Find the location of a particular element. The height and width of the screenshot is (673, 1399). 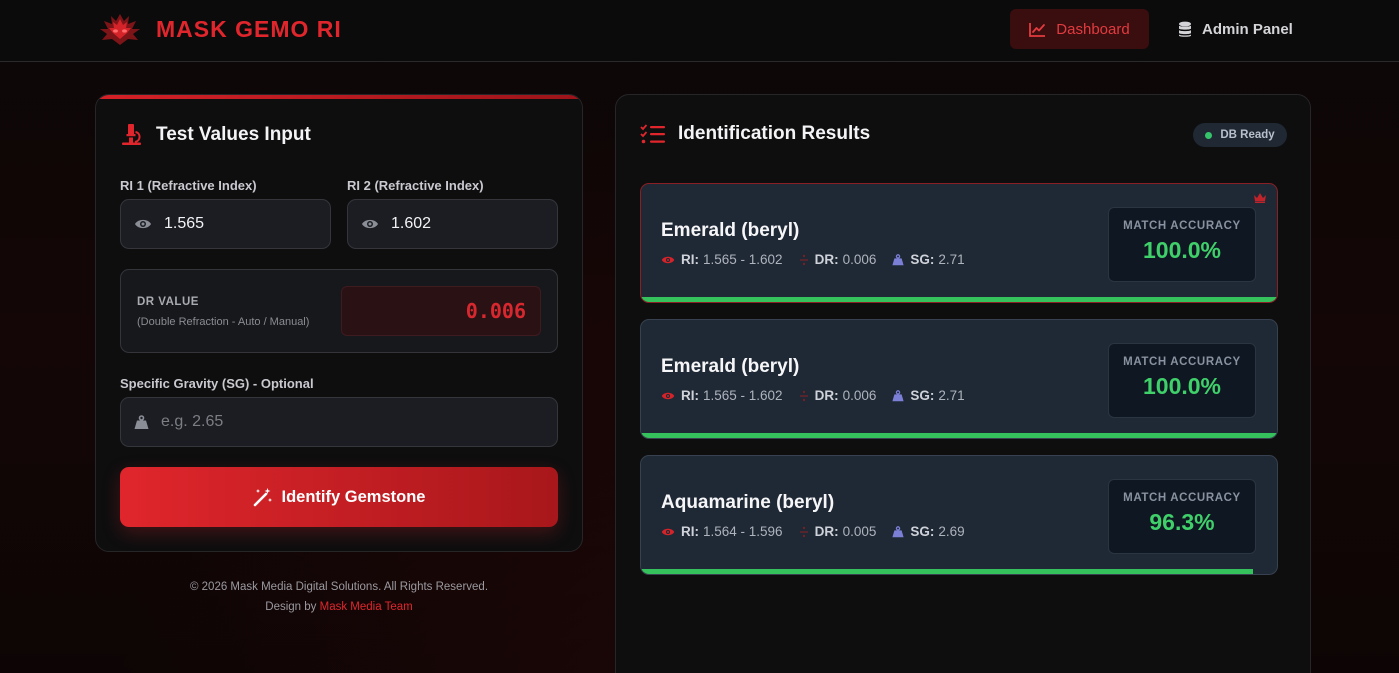

gem-name: Emerald (beryl) is located at coordinates (730, 366).